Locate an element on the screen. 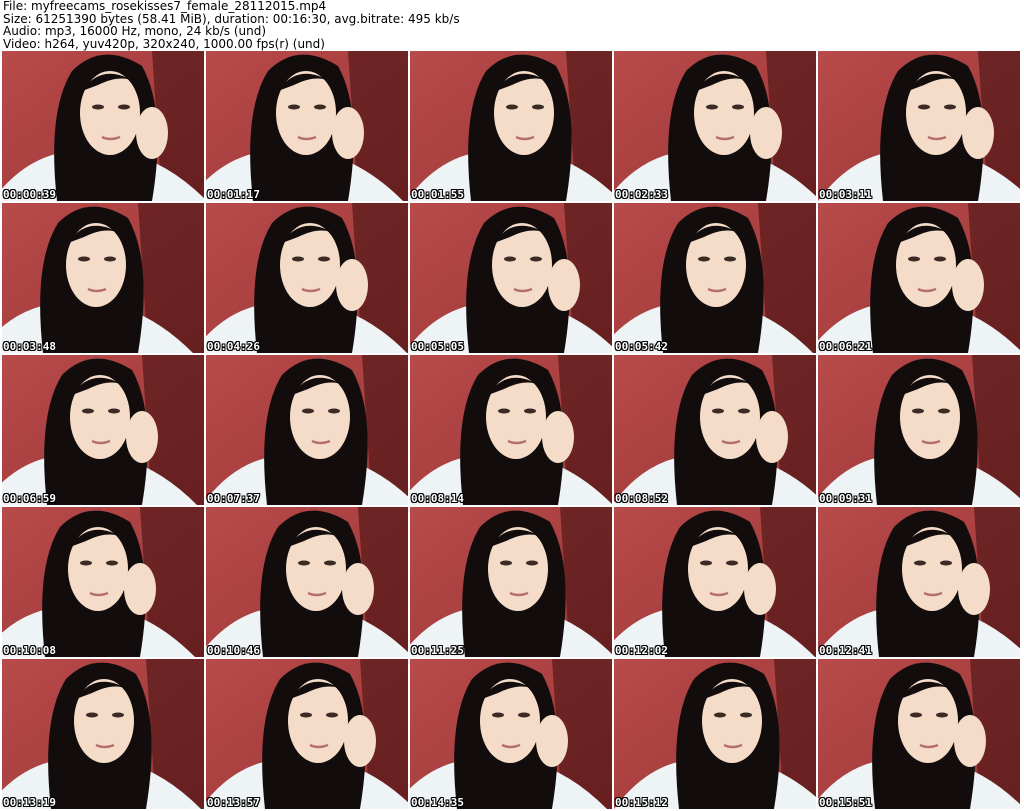  timestamp-label: 00:15:12 is located at coordinates (641, 802).